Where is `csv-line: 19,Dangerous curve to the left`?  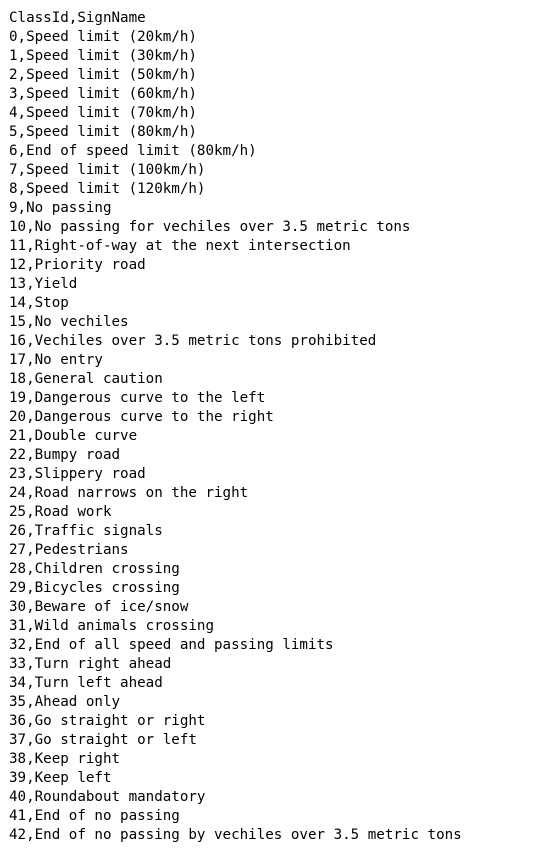 csv-line: 19,Dangerous curve to the left is located at coordinates (137, 398).